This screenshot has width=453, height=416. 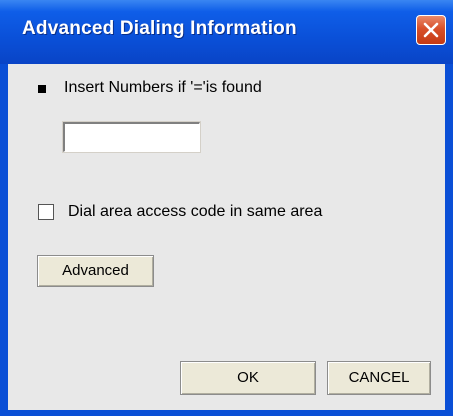 What do you see at coordinates (226, 413) in the screenshot?
I see `window-border-bottom` at bounding box center [226, 413].